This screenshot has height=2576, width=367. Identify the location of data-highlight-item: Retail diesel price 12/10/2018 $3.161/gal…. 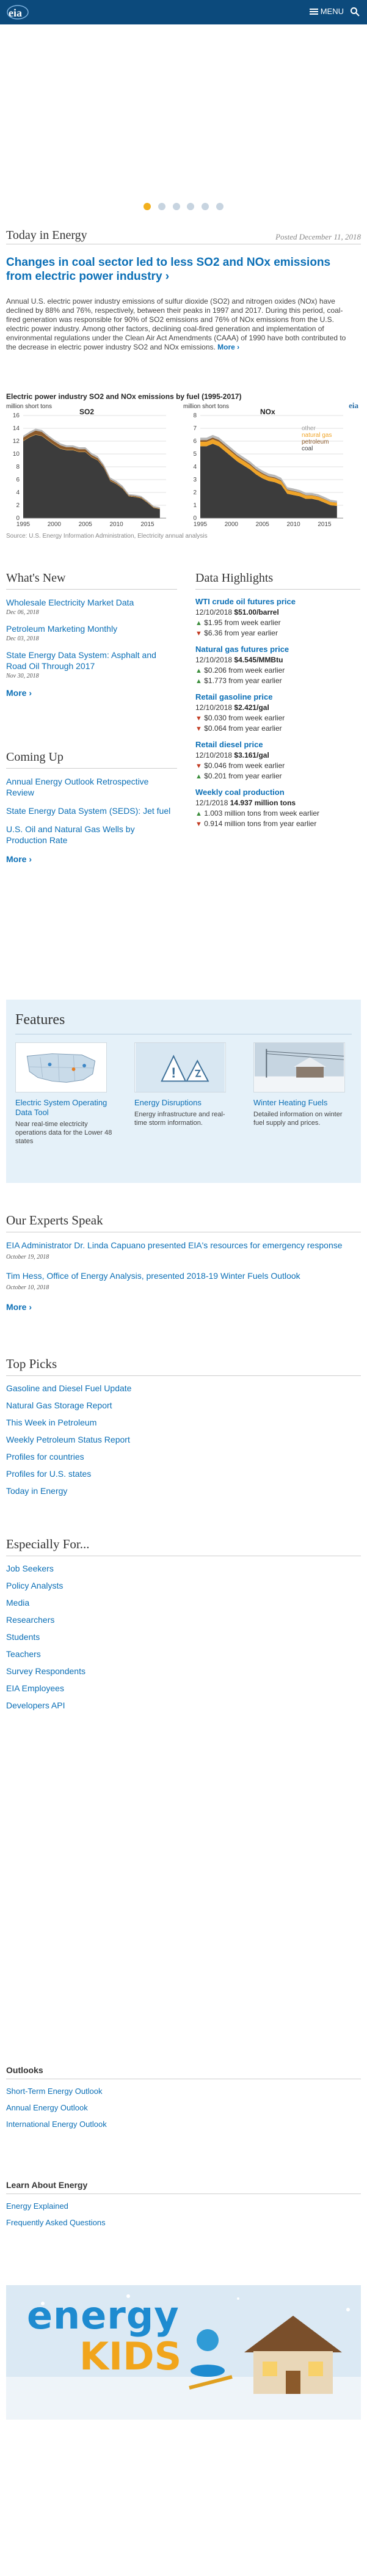
(277, 760).